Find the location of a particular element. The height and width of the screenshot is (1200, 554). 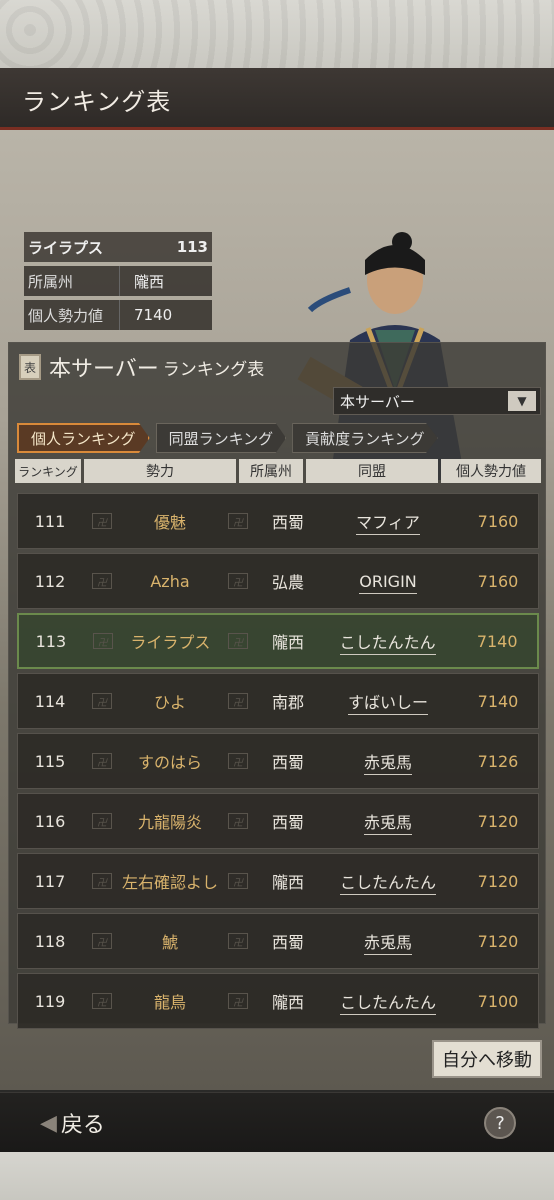

power-value: 7140 is located at coordinates (153, 315).